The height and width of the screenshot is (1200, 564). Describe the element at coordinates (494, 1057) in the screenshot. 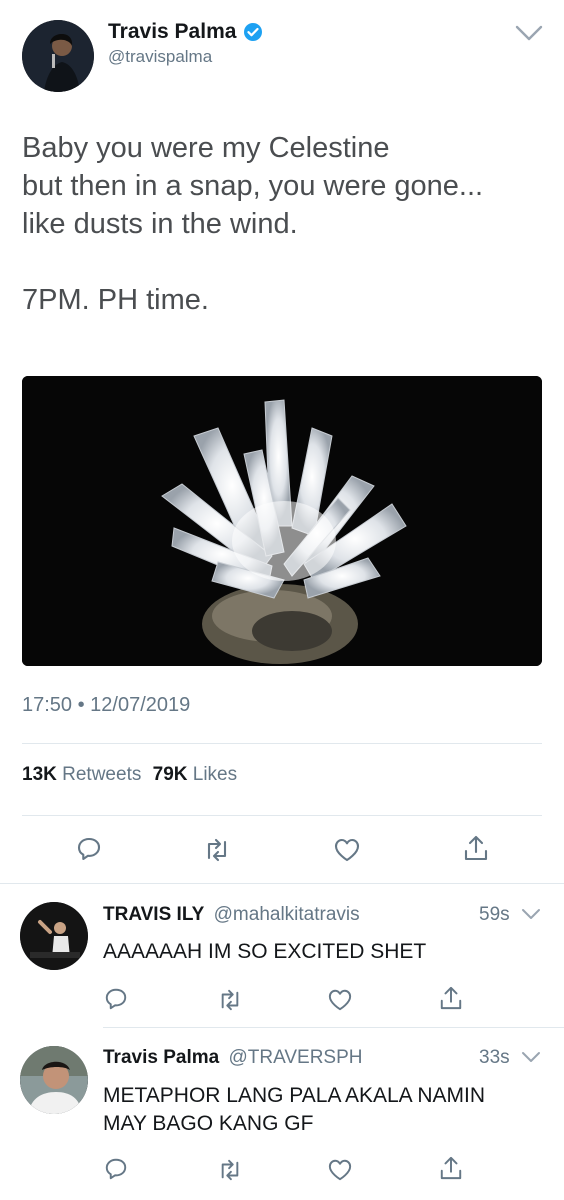

I see `reply-time: 33s` at that location.